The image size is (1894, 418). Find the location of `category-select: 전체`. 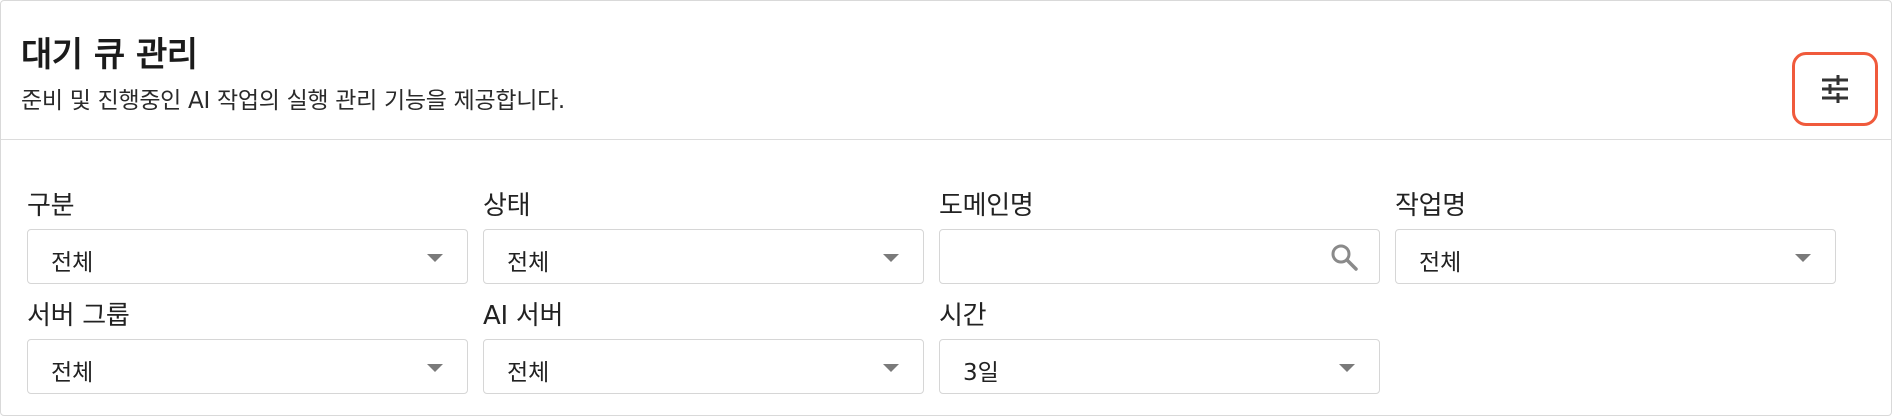

category-select: 전체 is located at coordinates (247, 256).